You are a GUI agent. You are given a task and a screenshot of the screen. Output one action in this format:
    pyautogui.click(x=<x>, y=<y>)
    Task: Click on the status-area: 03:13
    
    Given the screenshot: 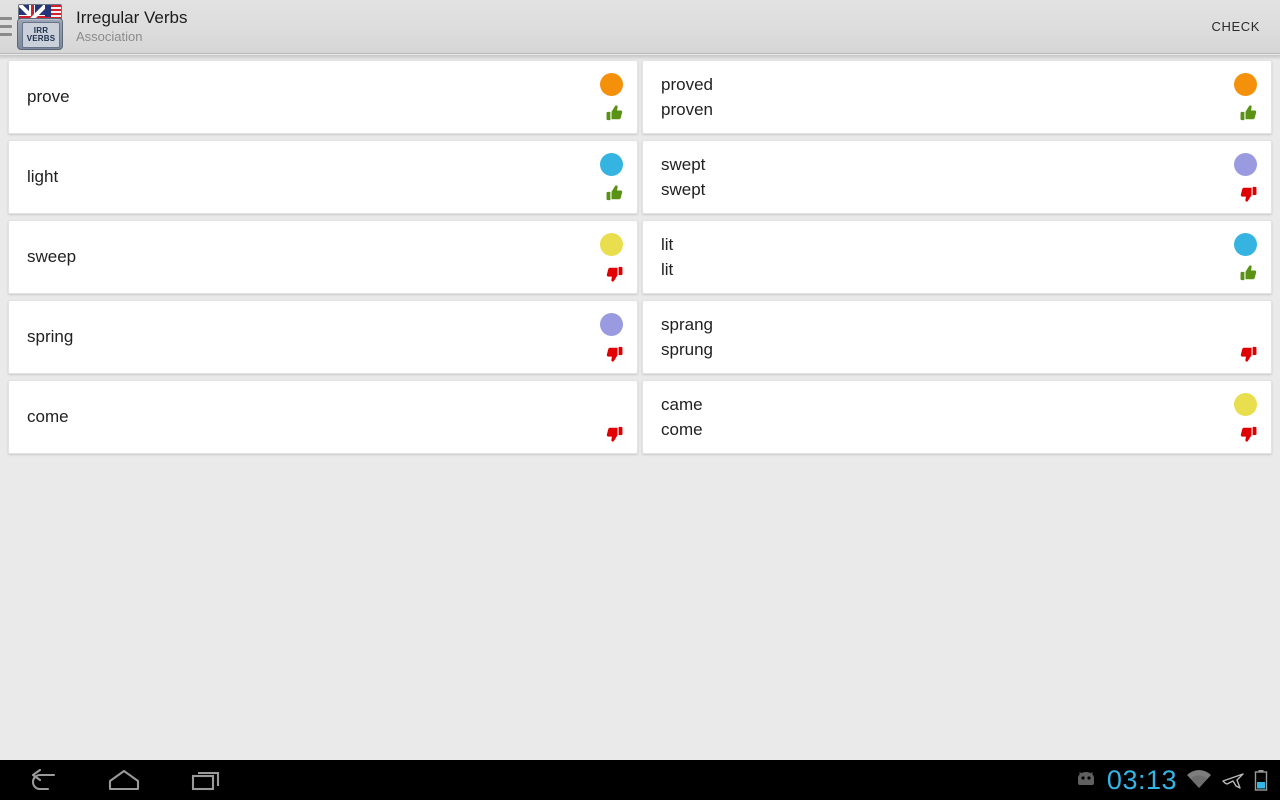 What is the action you would take?
    pyautogui.click(x=1171, y=779)
    